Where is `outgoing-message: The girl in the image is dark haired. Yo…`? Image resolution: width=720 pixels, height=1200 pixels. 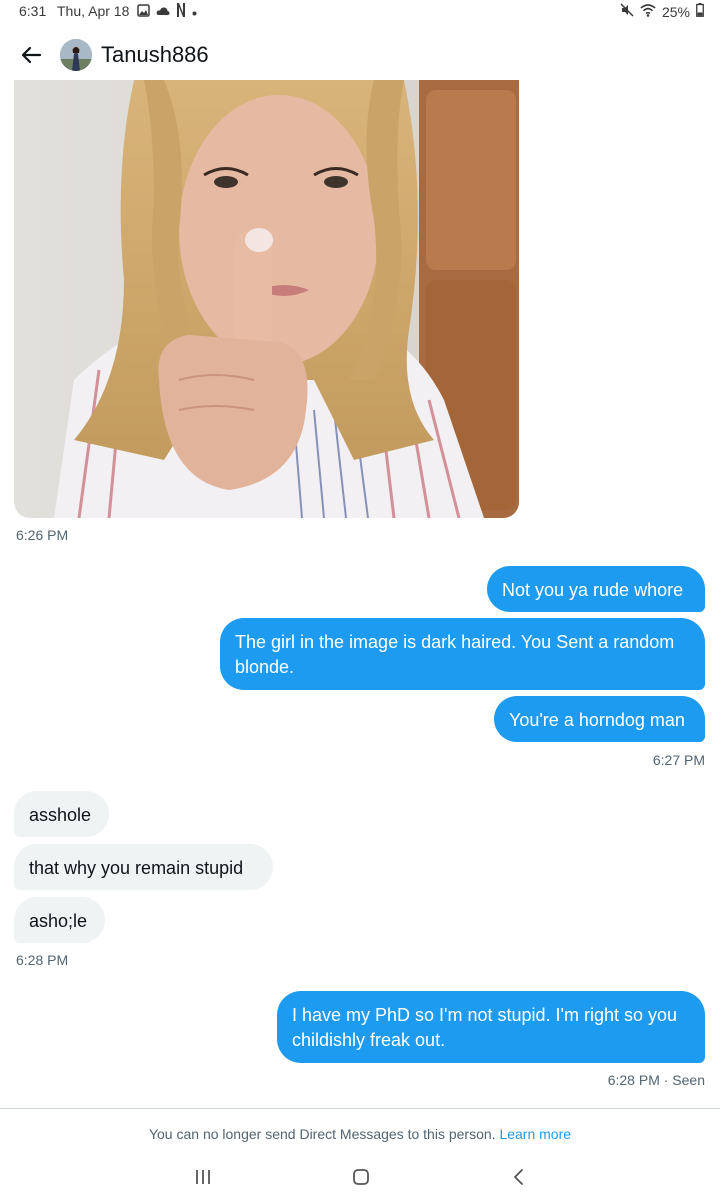
outgoing-message: The girl in the image is dark haired. Yo… is located at coordinates (462, 654).